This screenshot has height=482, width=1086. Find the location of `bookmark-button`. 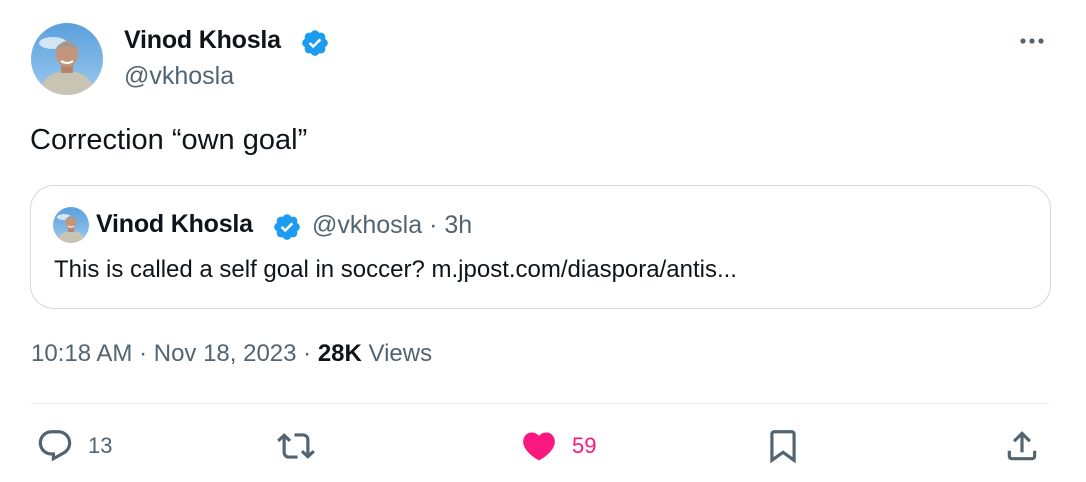

bookmark-button is located at coordinates (783, 446).